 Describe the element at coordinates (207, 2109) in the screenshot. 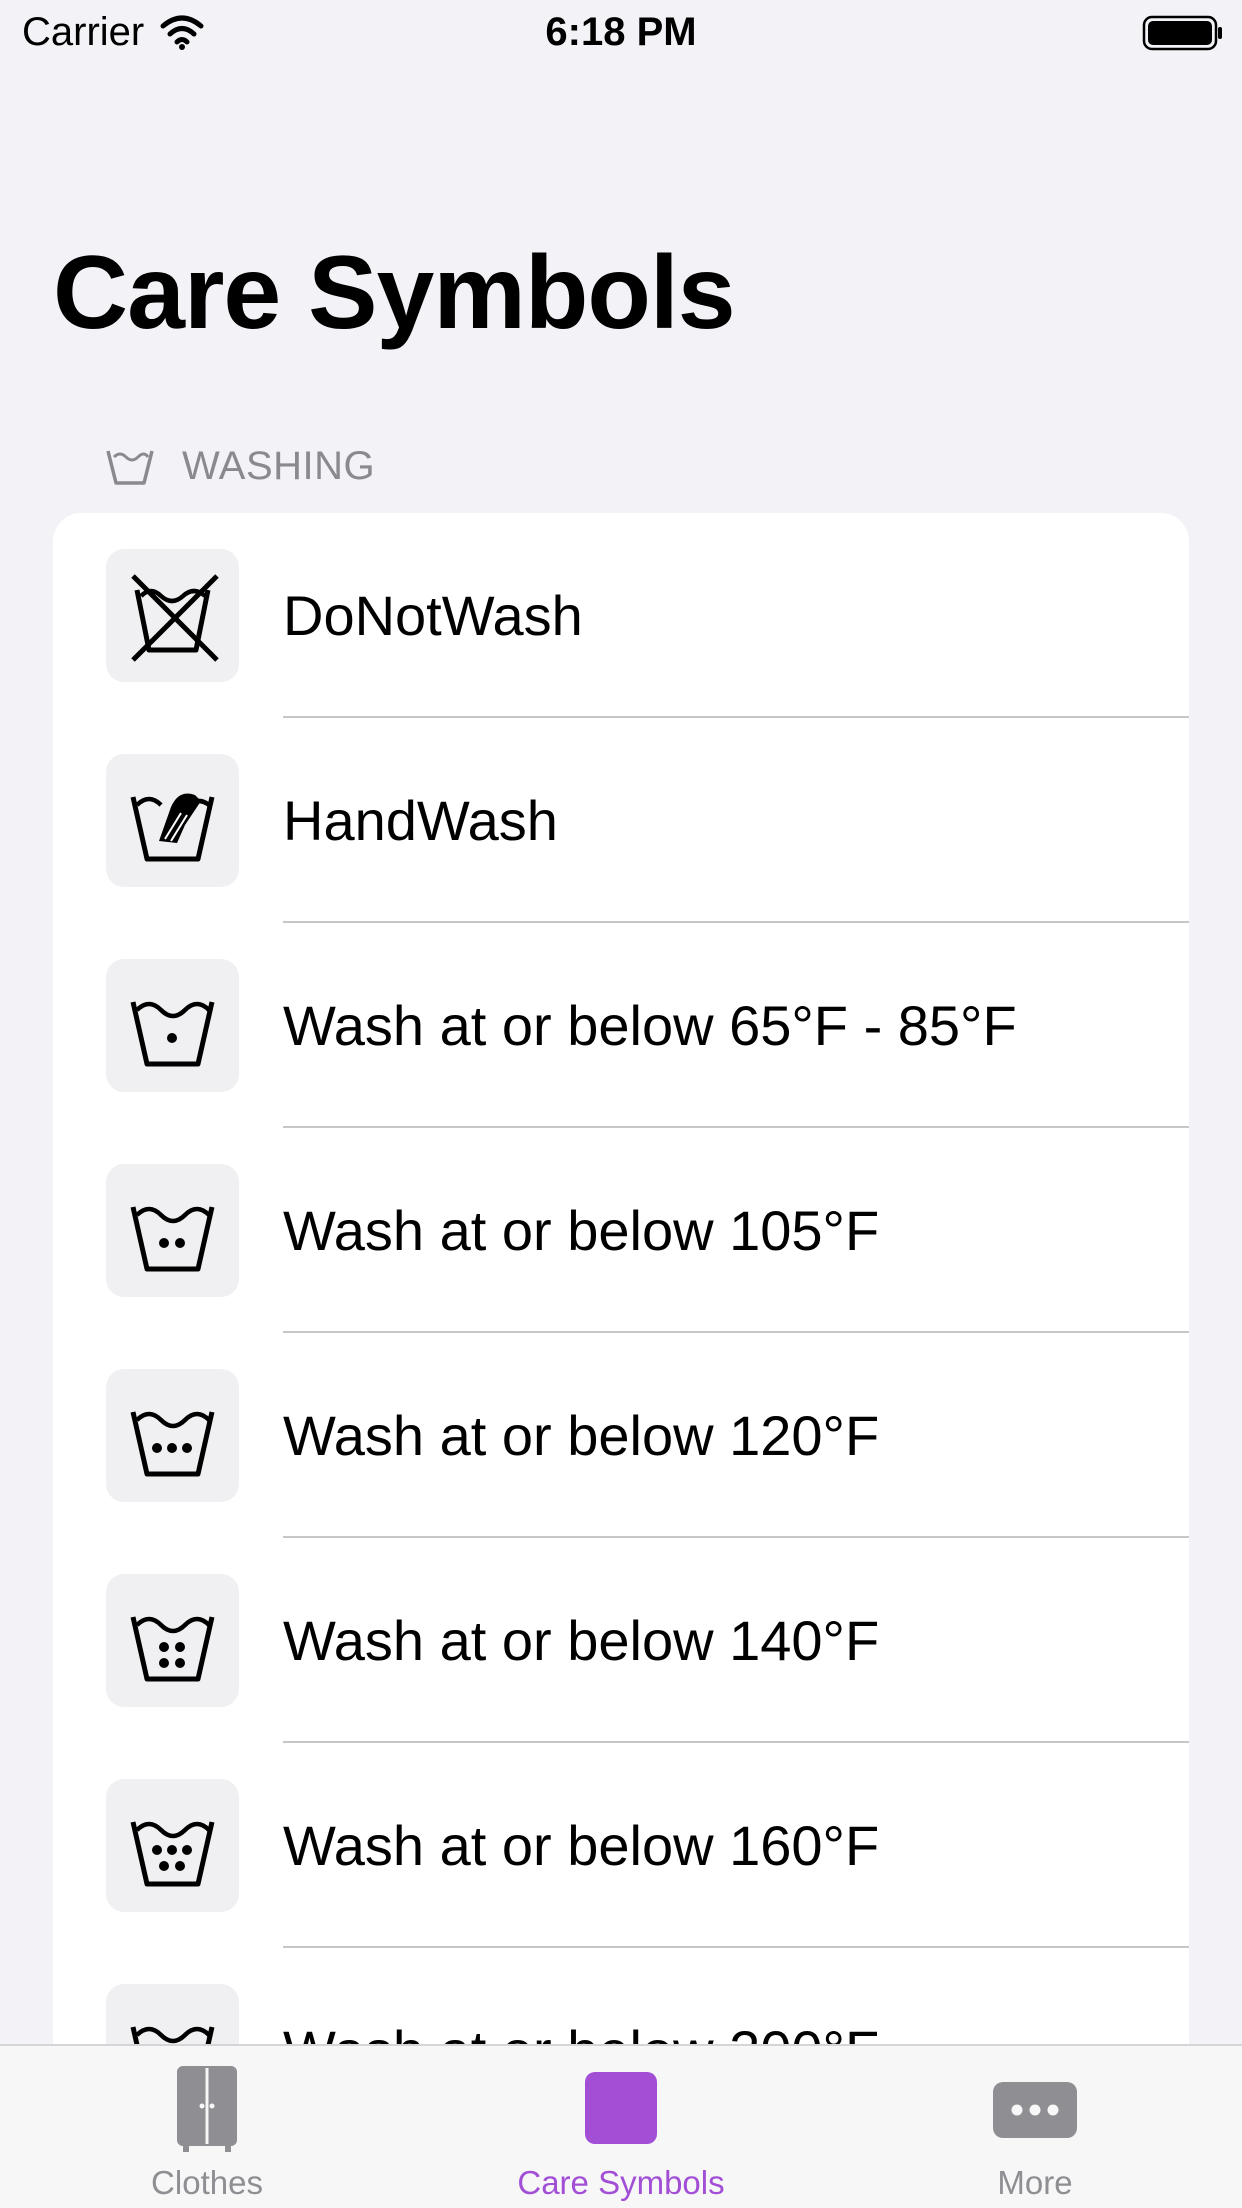

I see `wardrobe-icon` at that location.